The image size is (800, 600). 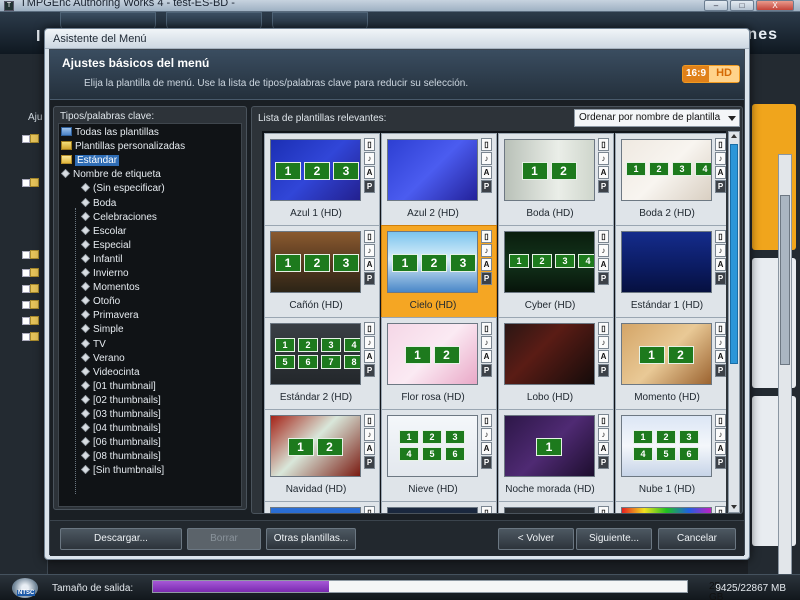 What do you see at coordinates (785, 369) in the screenshot?
I see `app-scrollbar` at bounding box center [785, 369].